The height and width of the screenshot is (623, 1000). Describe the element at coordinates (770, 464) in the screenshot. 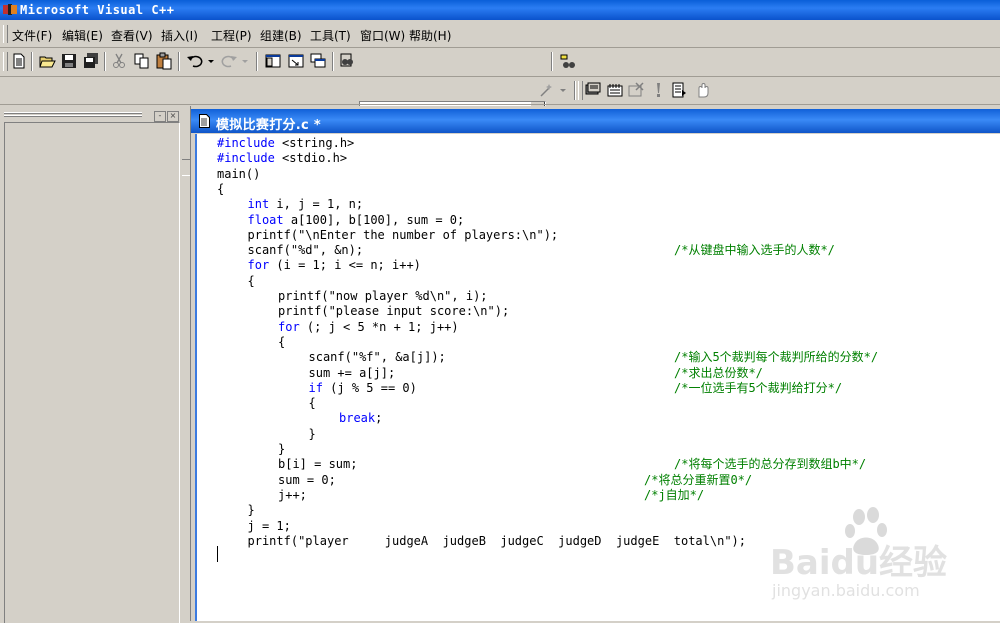

I see `code-comment: /*将每个选手的总分存到数组b中*/` at that location.